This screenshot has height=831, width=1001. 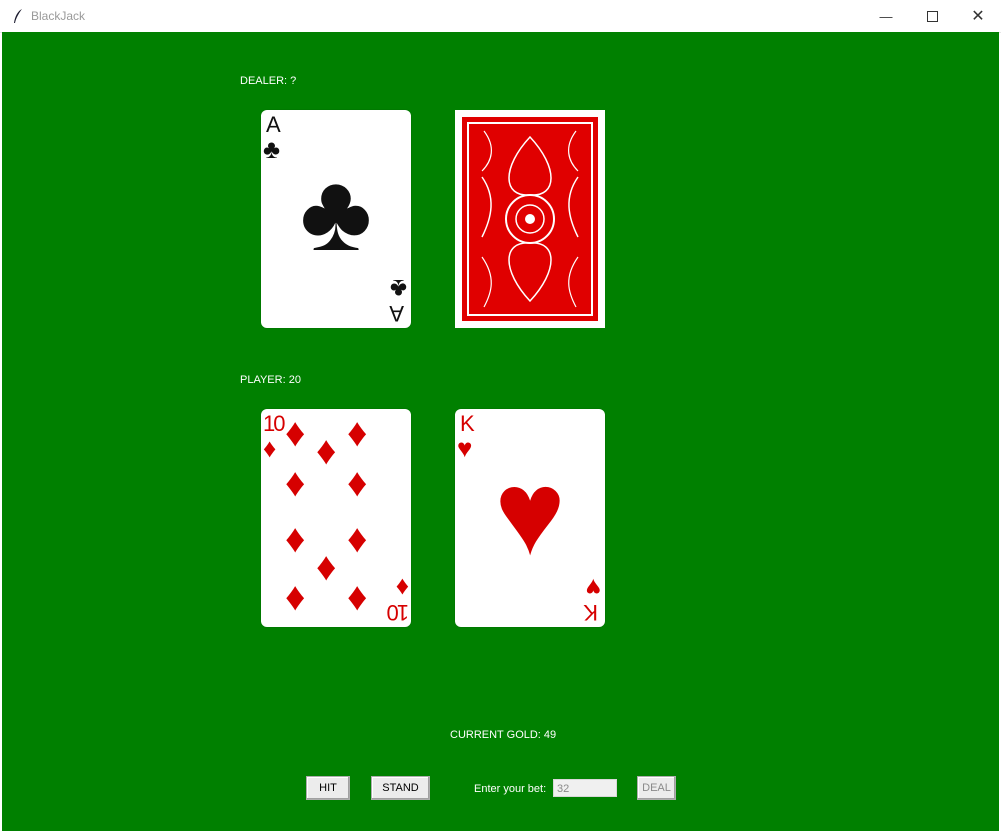 What do you see at coordinates (530, 513) in the screenshot?
I see `card-center-suit: ♥` at bounding box center [530, 513].